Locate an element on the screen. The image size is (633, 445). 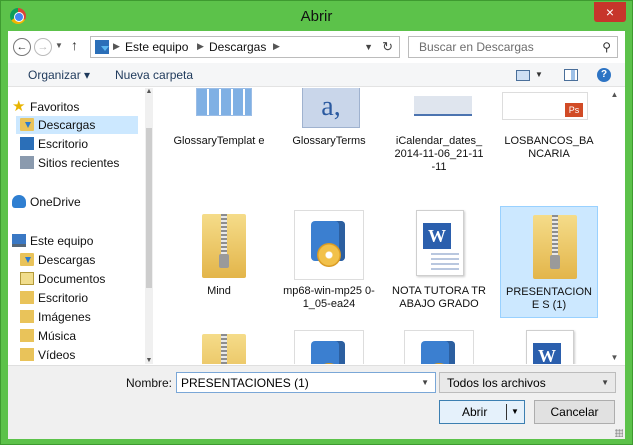
scrollbar-thumb is located at coordinates (149, 208).